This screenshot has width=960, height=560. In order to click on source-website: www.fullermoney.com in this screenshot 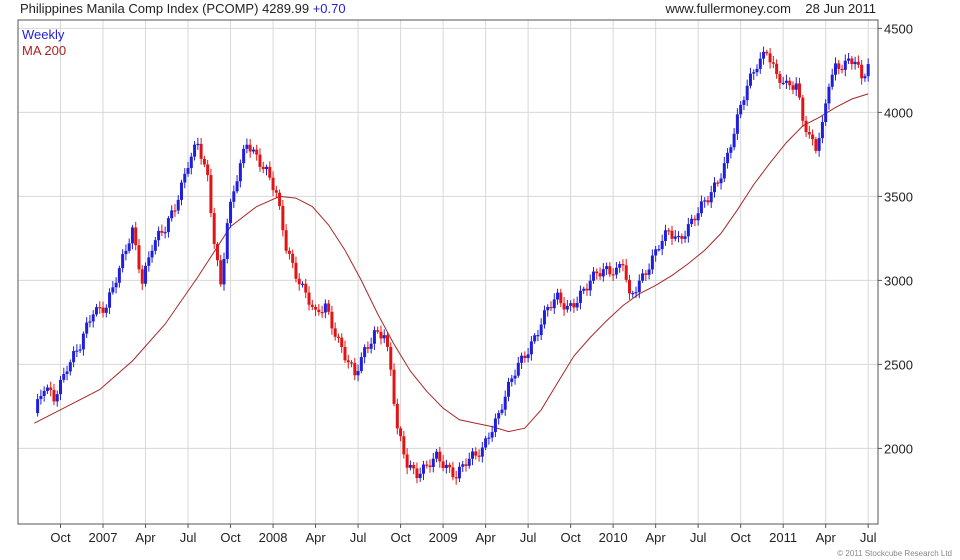, I will do `click(728, 8)`.